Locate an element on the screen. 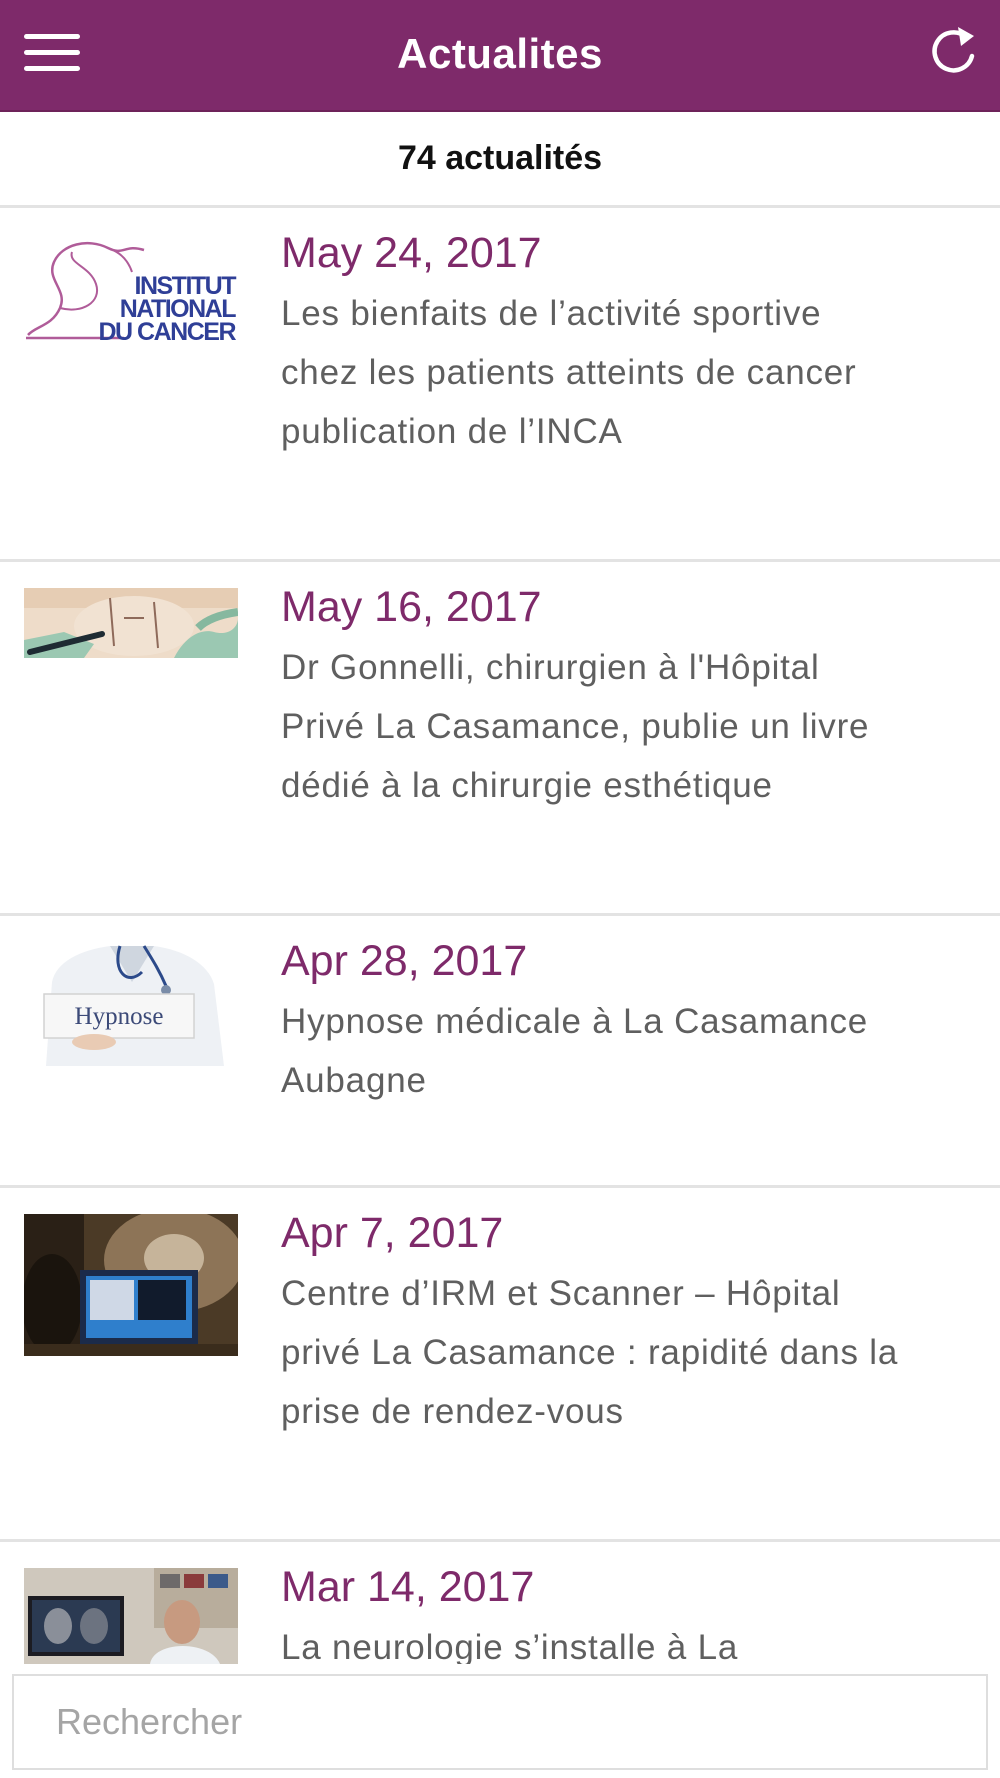 This screenshot has width=1000, height=1778. doctor-hypnose-sign-photo: Hypnose is located at coordinates (131, 1004).